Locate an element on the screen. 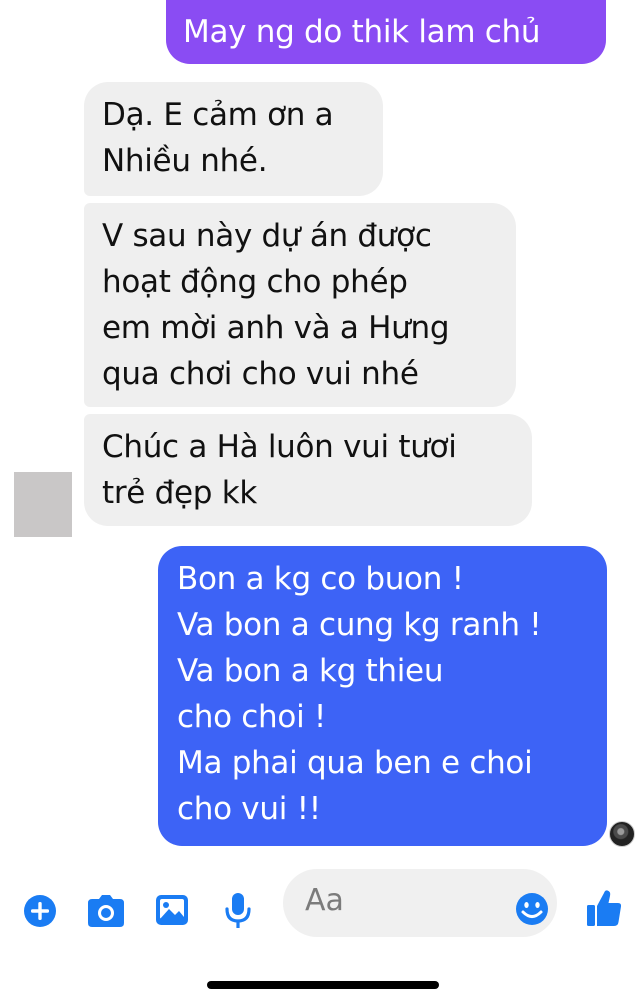 The image size is (642, 1000). received-message-bubble: Chúc a Hà luôn vui tươi trẻ đẹp kk is located at coordinates (308, 470).